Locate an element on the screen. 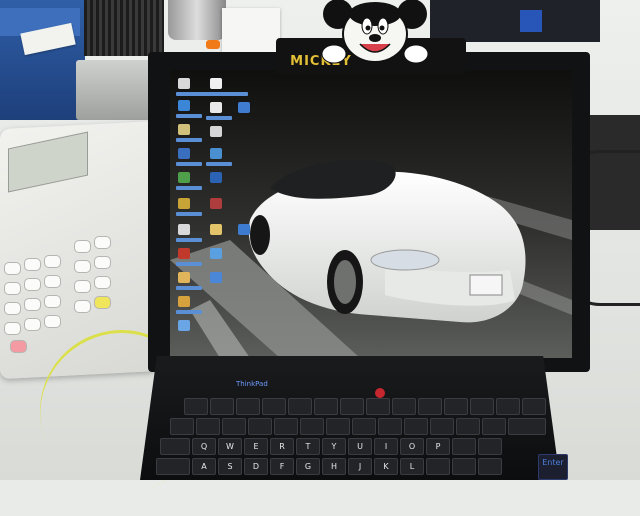 Image resolution: width=640 pixels, height=516 pixels. tab-key is located at coordinates (175, 446).